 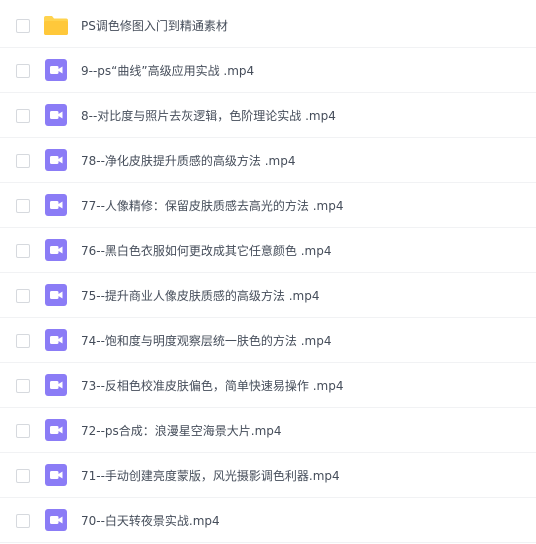 What do you see at coordinates (268, 25) in the screenshot?
I see `list-item: PS调色修图入门到精通素材` at bounding box center [268, 25].